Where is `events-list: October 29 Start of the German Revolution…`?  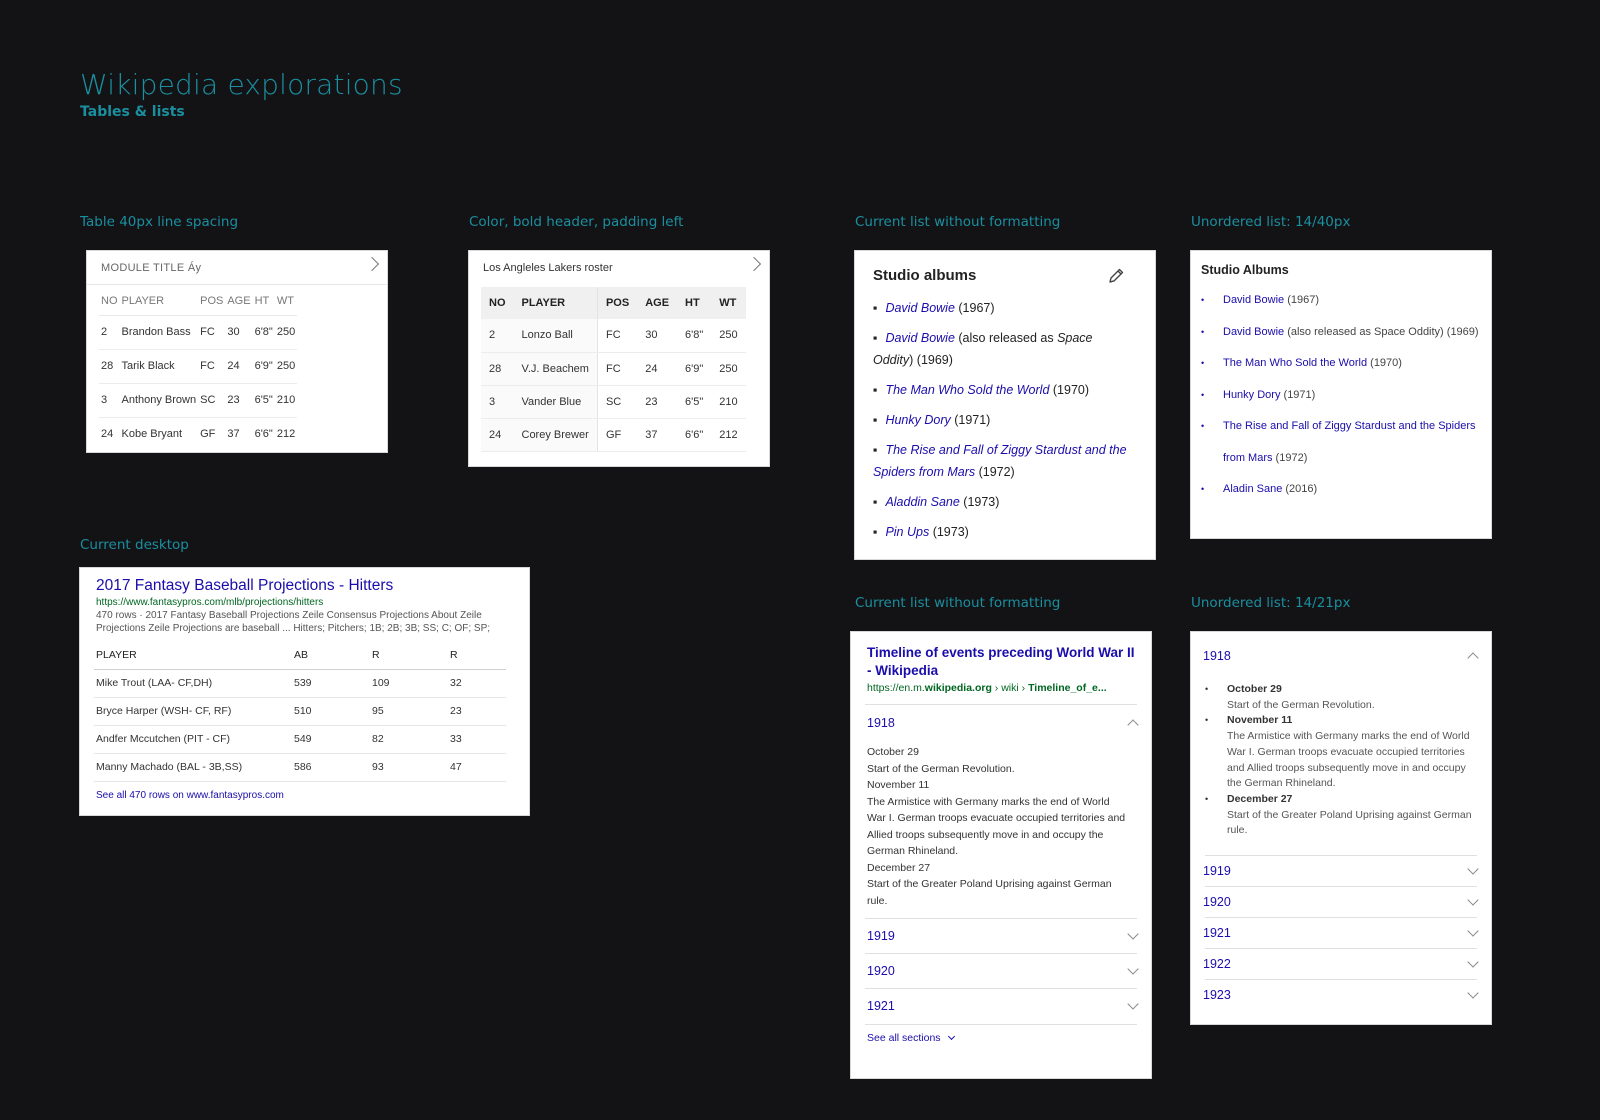
events-list: October 29 Start of the German Revolution… is located at coordinates (1341, 760).